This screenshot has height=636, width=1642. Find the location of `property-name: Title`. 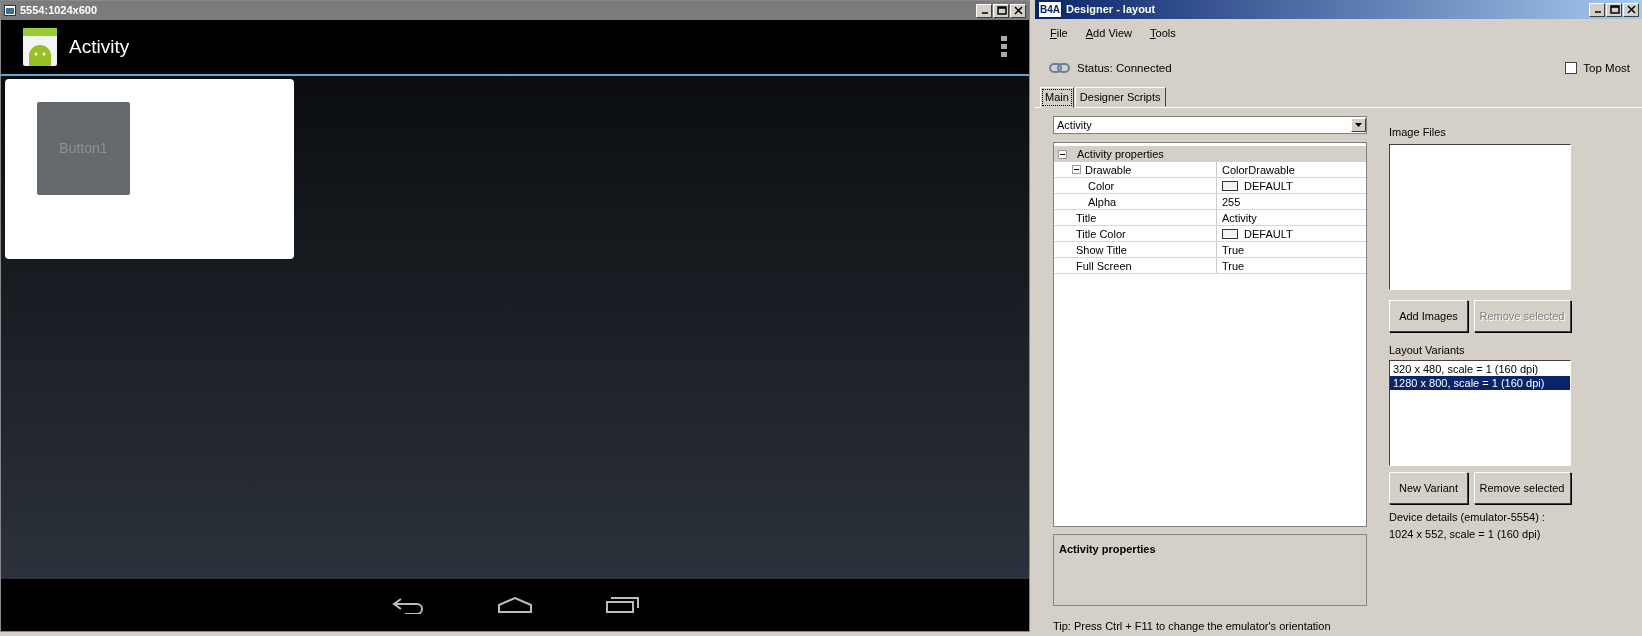

property-name: Title is located at coordinates (1086, 218).